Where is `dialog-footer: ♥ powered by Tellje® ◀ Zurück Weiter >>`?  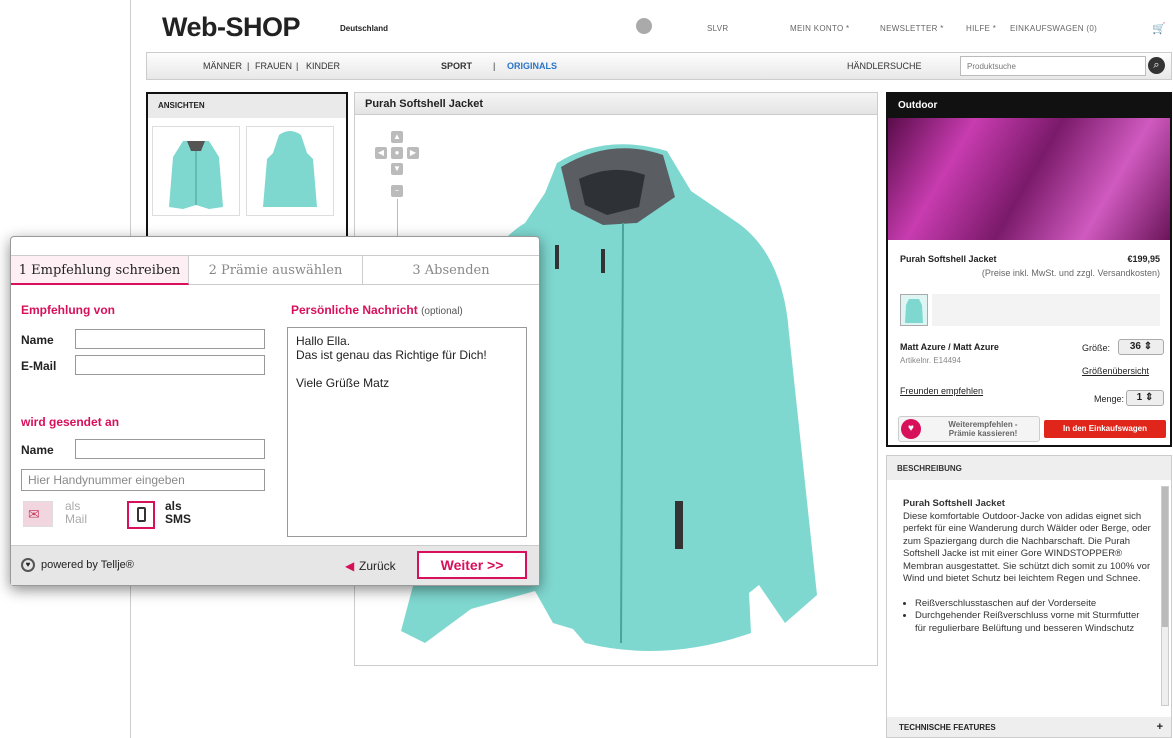
dialog-footer: ♥ powered by Tellje® ◀ Zurück Weiter >> is located at coordinates (275, 565).